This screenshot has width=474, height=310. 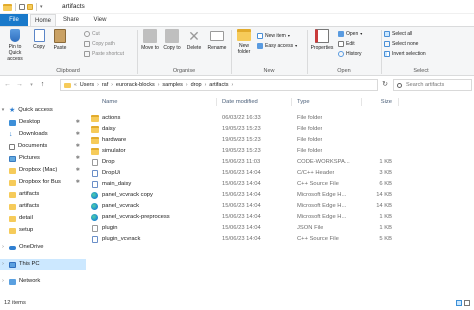 What do you see at coordinates (303, 102) in the screenshot?
I see `column-header-type: Type` at bounding box center [303, 102].